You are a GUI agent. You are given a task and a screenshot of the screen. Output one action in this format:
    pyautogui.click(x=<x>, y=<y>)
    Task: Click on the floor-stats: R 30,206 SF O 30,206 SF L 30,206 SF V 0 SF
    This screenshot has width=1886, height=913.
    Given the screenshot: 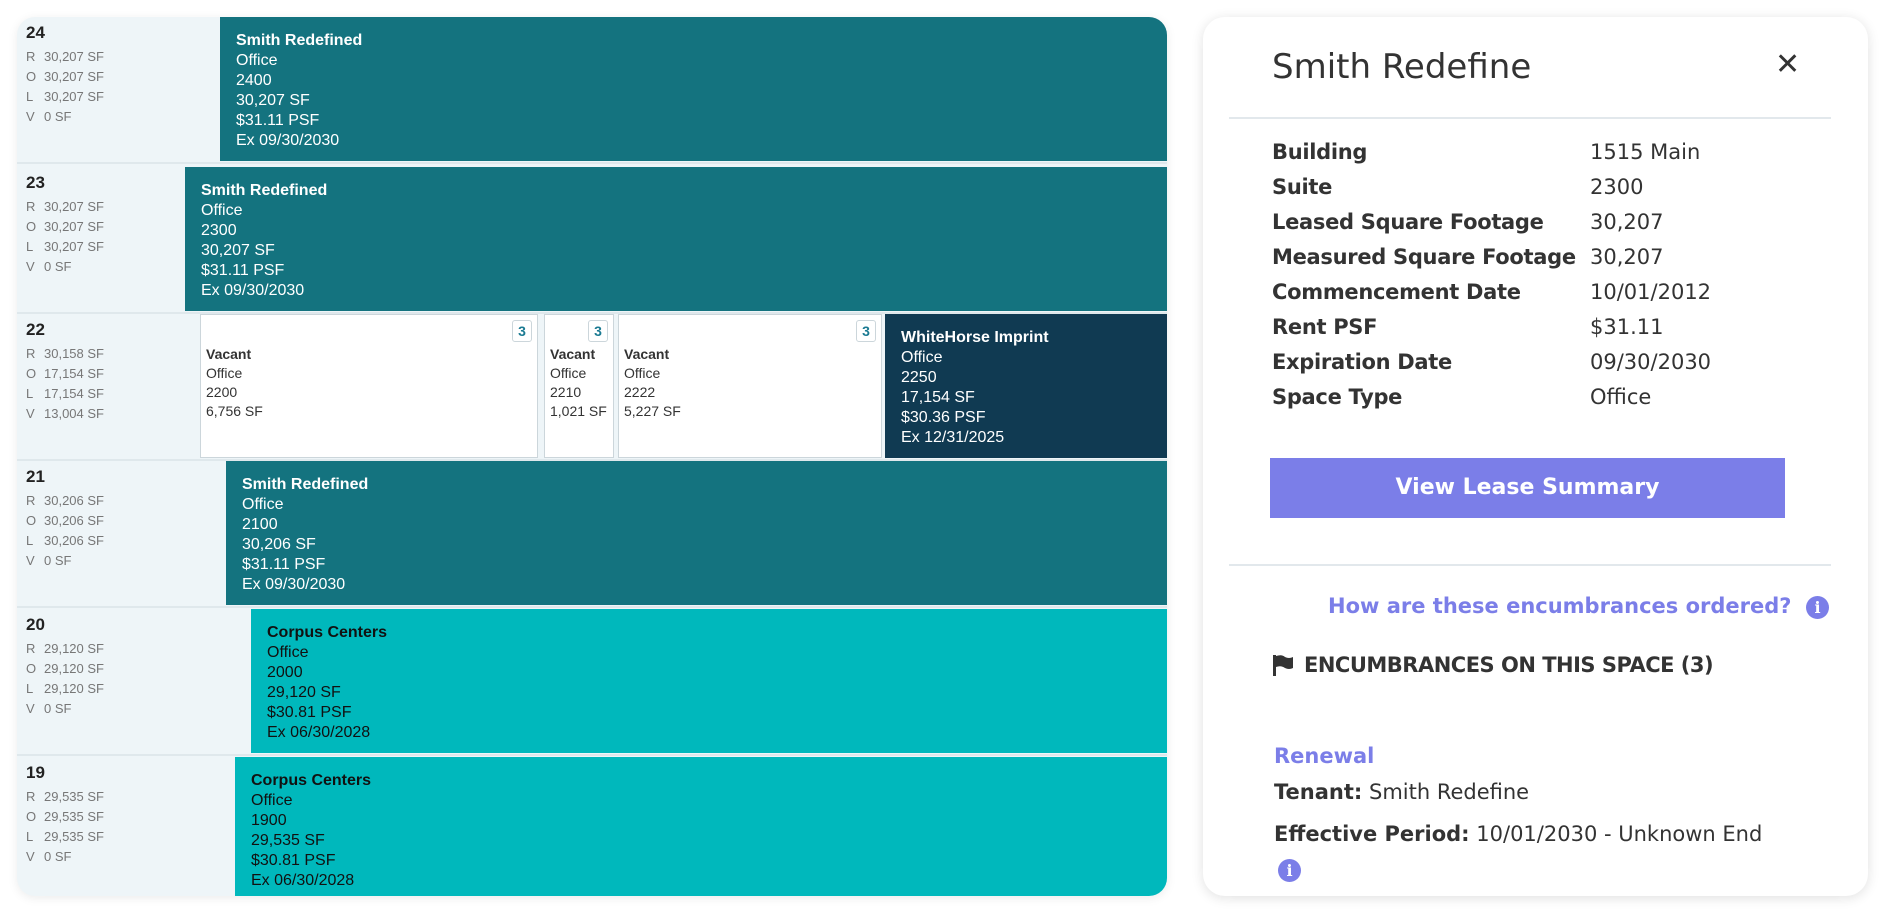 What is the action you would take?
    pyautogui.click(x=65, y=531)
    